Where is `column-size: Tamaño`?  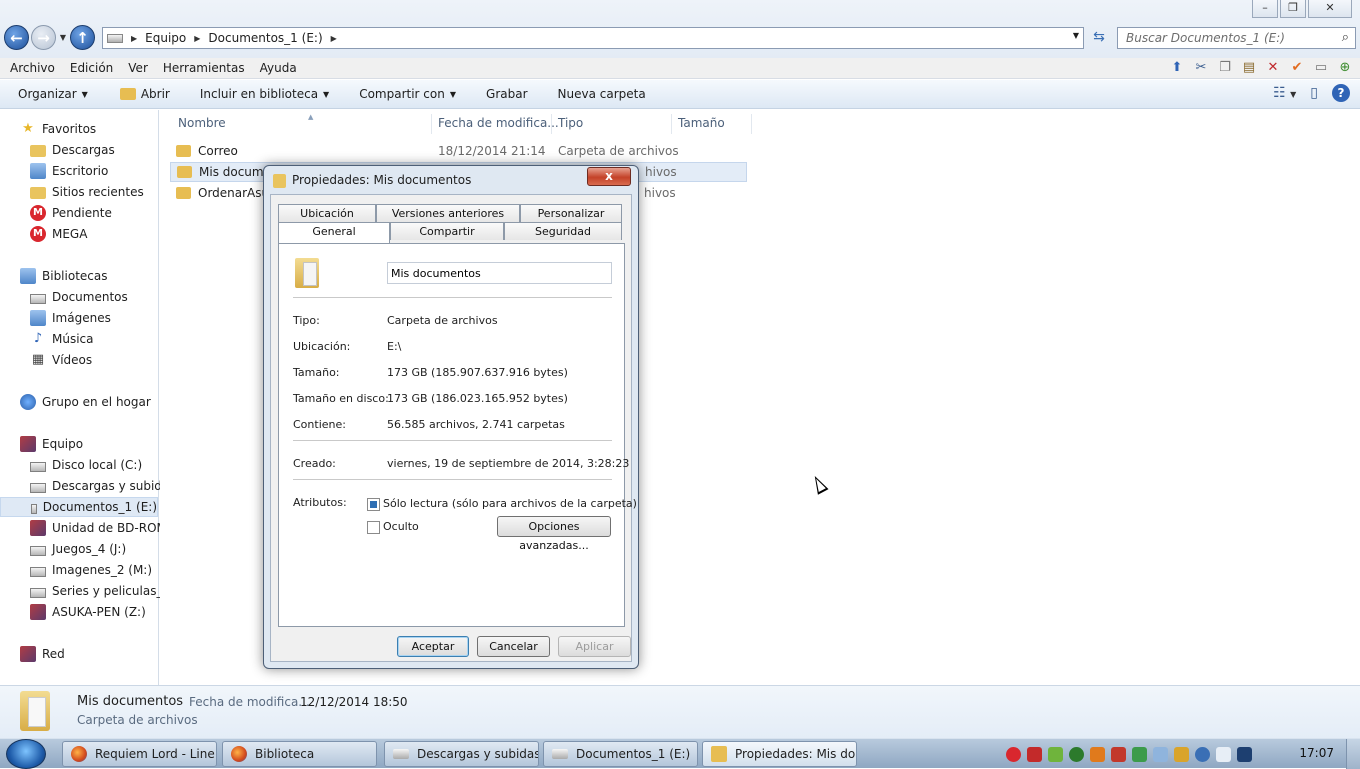
column-size: Tamaño is located at coordinates (712, 124).